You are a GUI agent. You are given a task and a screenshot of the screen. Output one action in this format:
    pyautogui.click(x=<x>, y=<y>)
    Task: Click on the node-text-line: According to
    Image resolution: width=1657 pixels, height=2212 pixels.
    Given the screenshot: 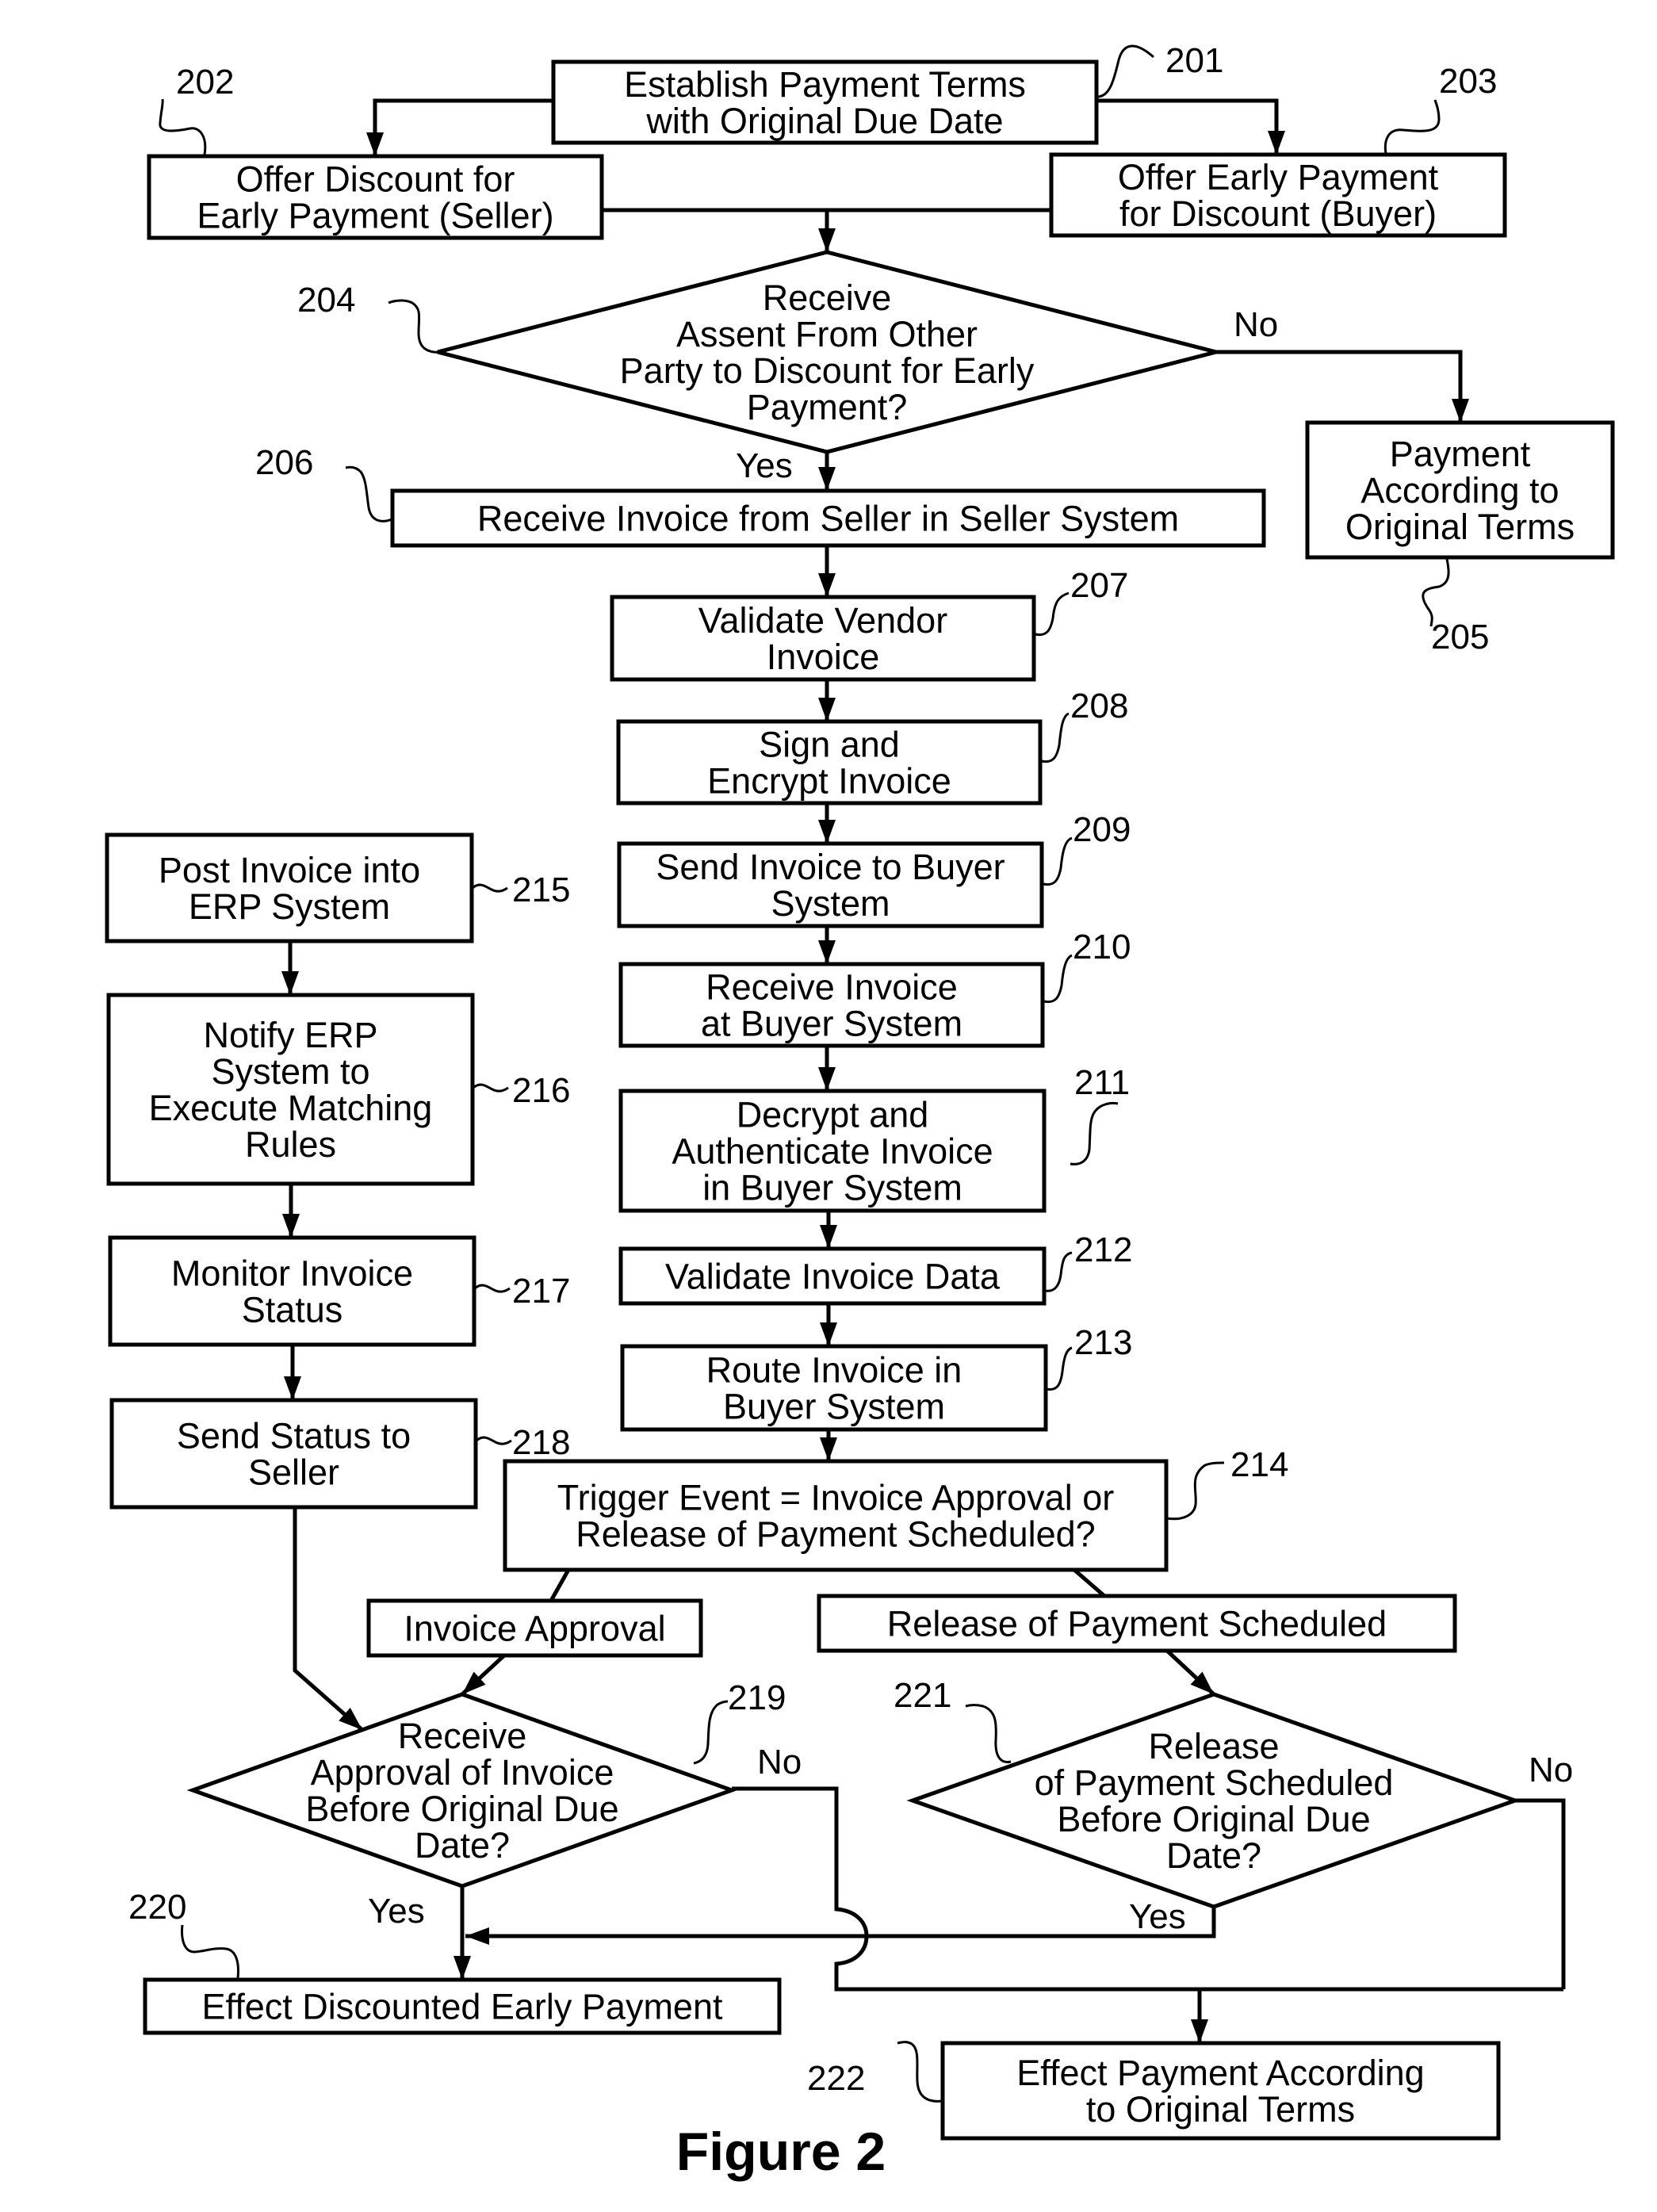 What is the action you would take?
    pyautogui.click(x=1459, y=490)
    